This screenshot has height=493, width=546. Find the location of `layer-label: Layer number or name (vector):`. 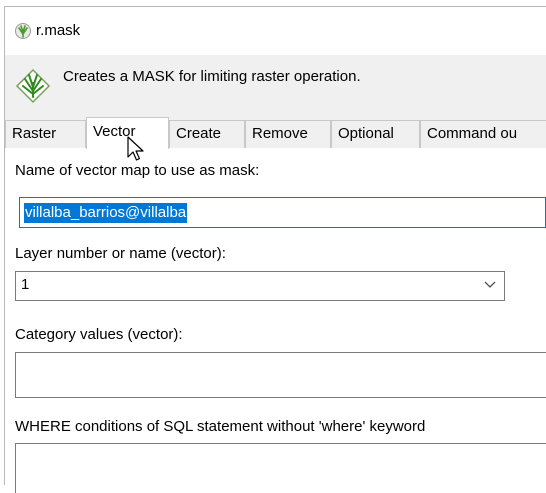

layer-label: Layer number or name (vector): is located at coordinates (120, 253).